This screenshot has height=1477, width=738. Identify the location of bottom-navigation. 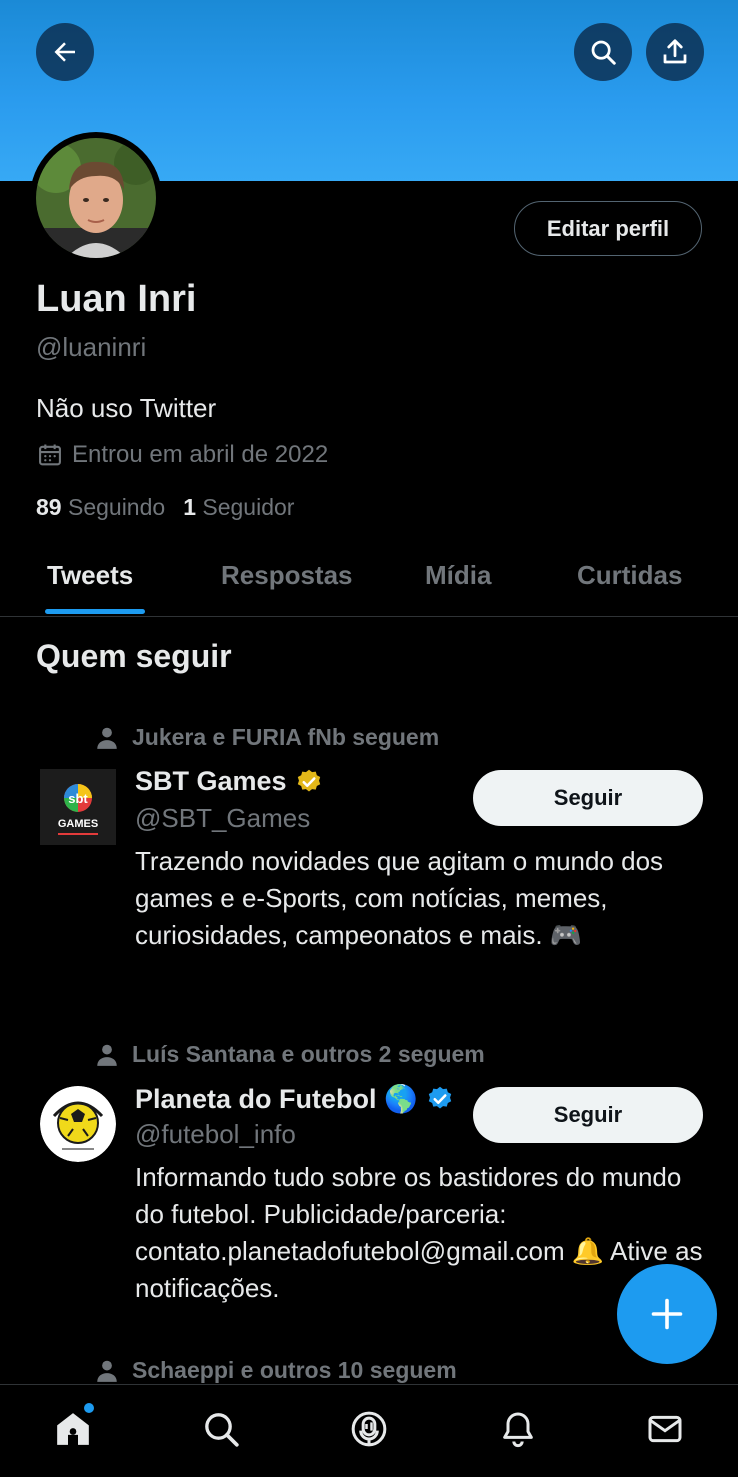
(369, 1430).